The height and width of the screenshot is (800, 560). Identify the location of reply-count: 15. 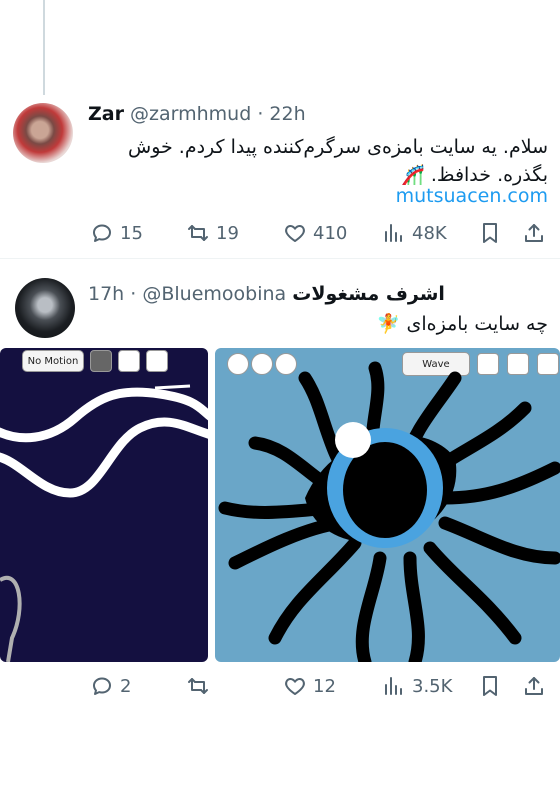
(131, 233).